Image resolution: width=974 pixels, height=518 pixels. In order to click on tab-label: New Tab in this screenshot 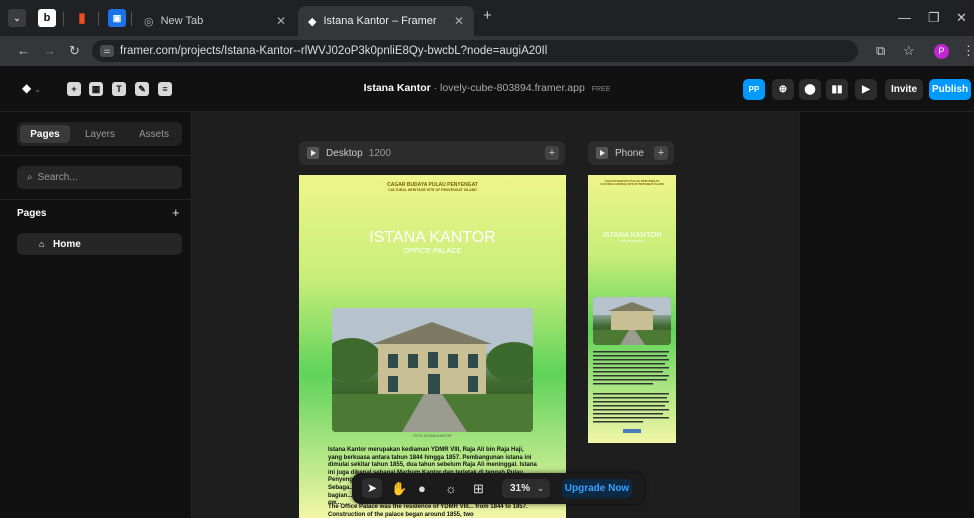, I will do `click(182, 21)`.